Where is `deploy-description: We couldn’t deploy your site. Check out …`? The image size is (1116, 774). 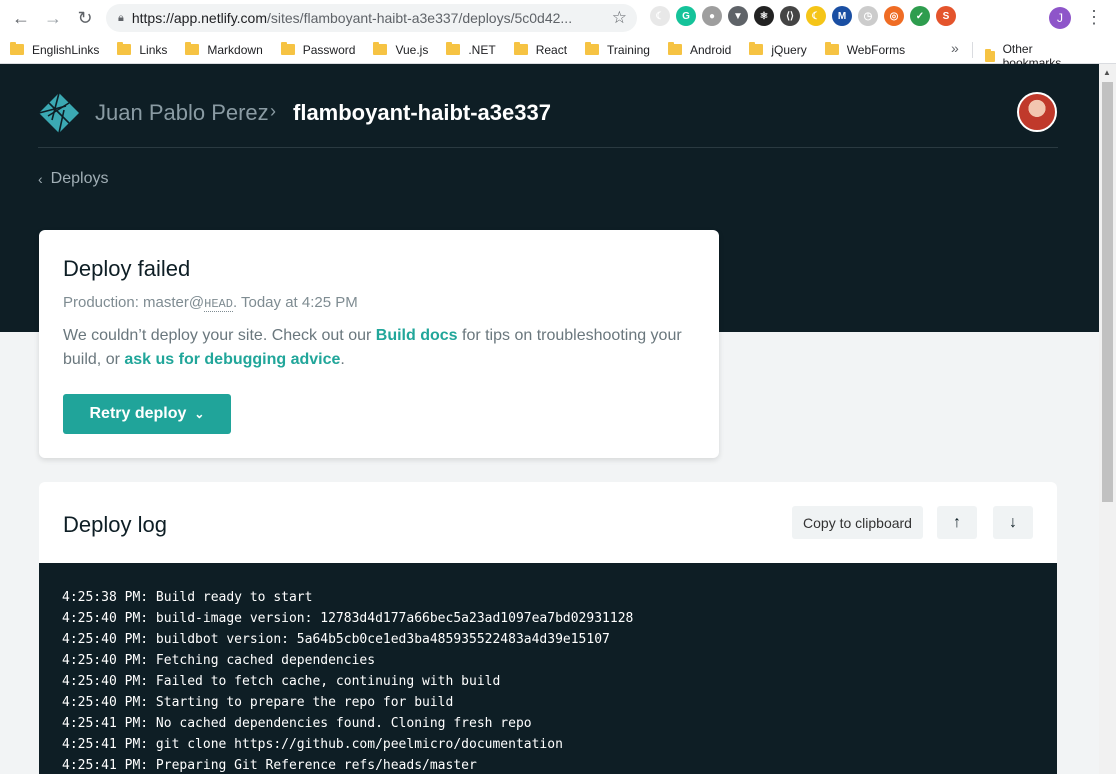 deploy-description: We couldn’t deploy your site. Check out … is located at coordinates (378, 348).